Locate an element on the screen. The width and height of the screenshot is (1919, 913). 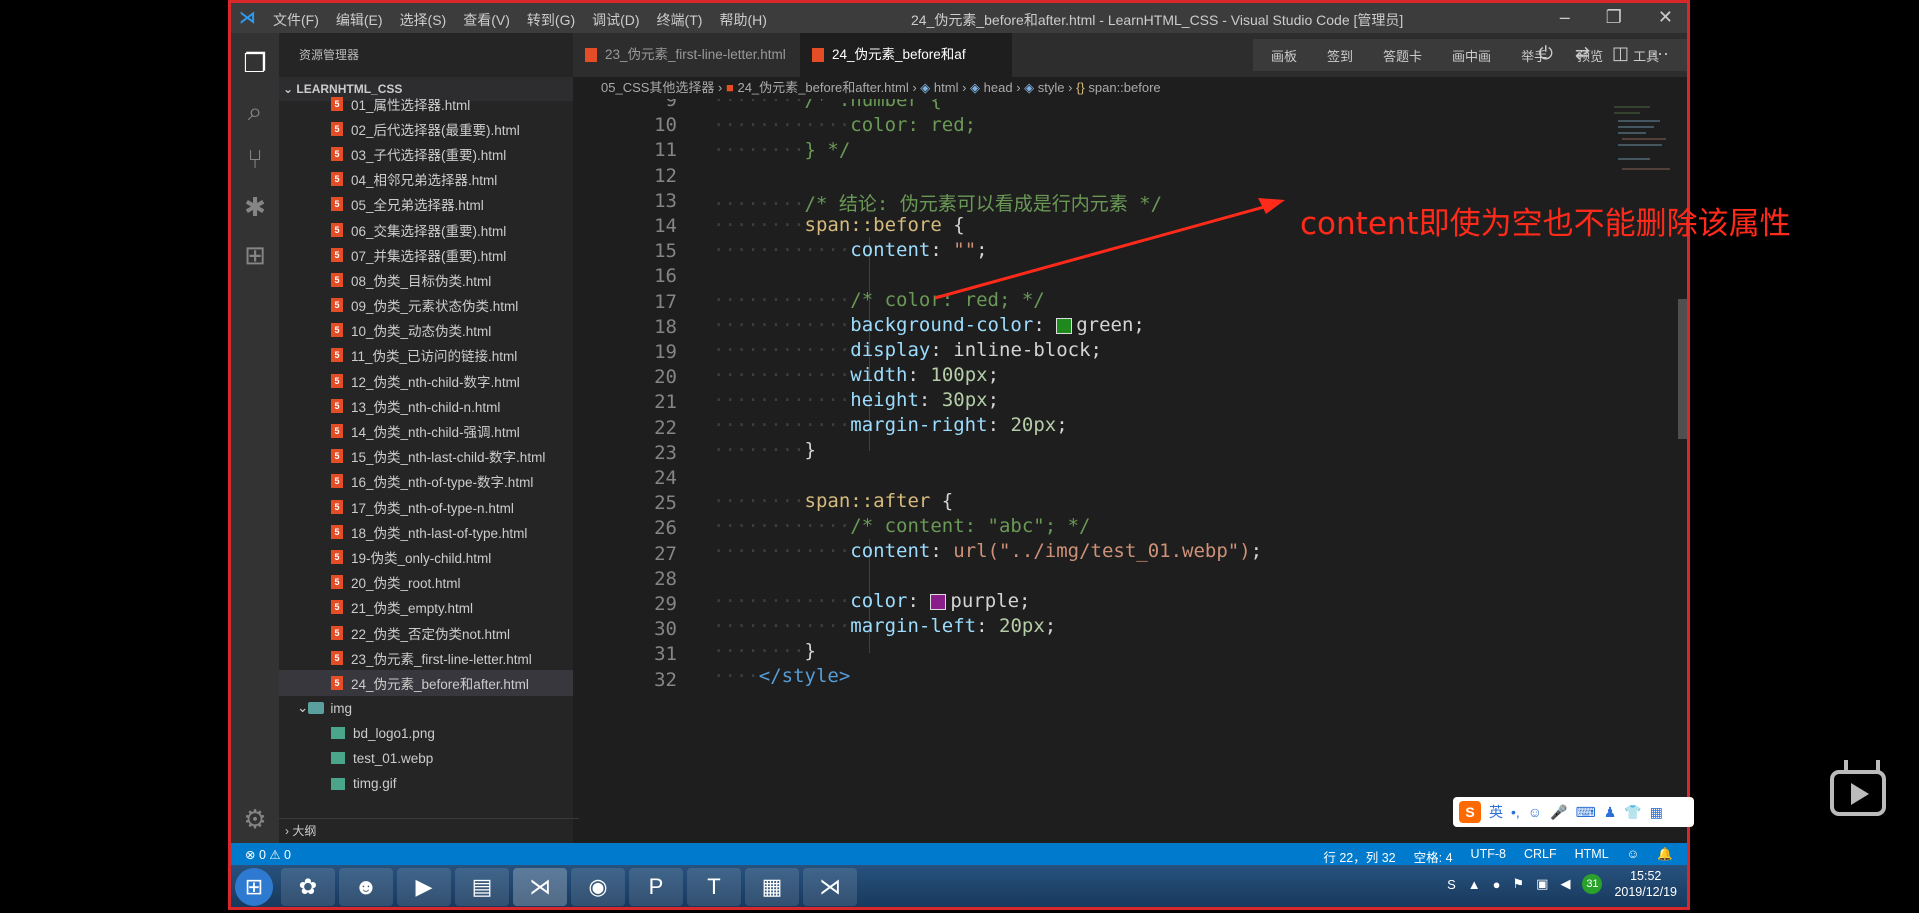
search-icon: ⌕ is located at coordinates (255, 111).